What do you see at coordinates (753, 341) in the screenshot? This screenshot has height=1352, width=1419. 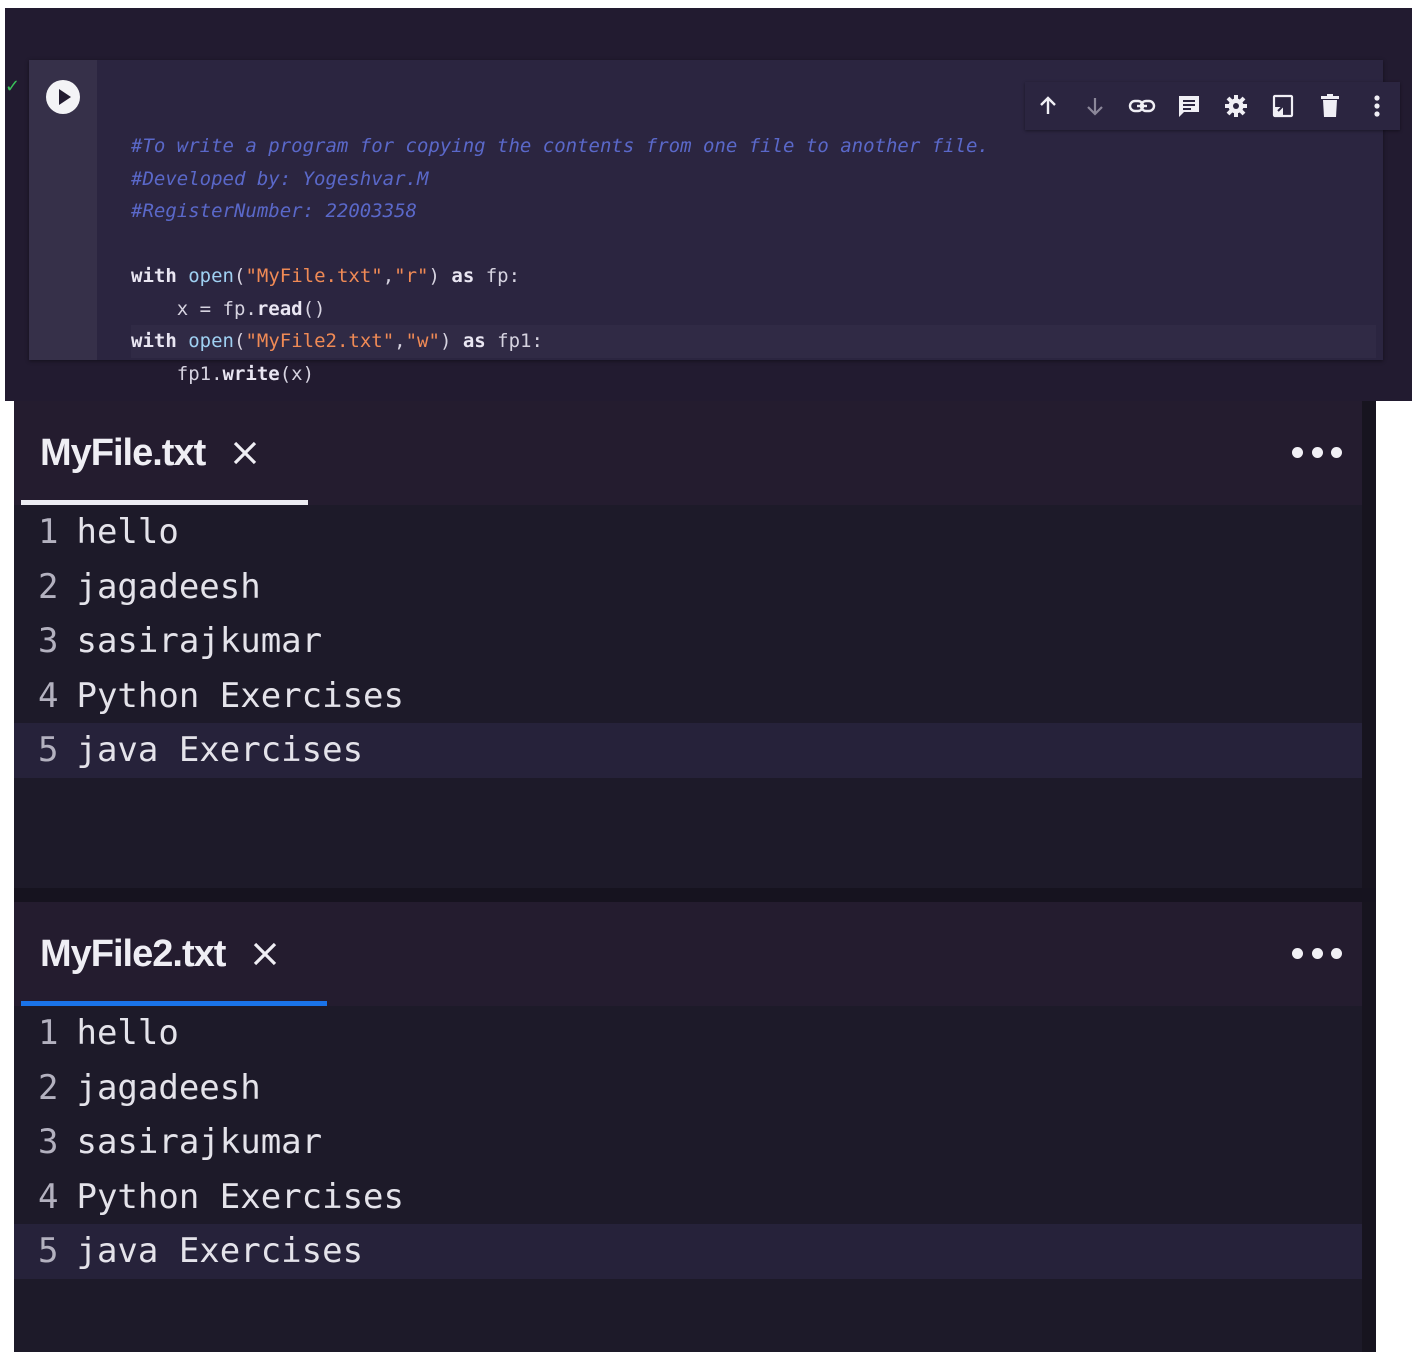 I see `code-line: with open("MyFile2.txt","w") as fp1:` at bounding box center [753, 341].